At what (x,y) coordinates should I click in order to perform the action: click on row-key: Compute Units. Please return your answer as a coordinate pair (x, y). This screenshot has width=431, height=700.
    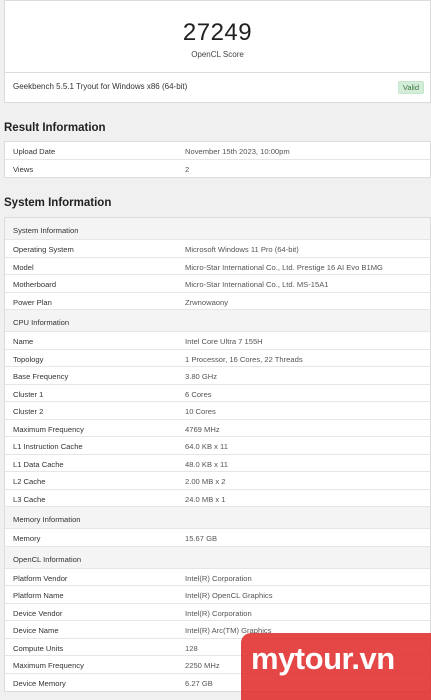
    Looking at the image, I should click on (38, 648).